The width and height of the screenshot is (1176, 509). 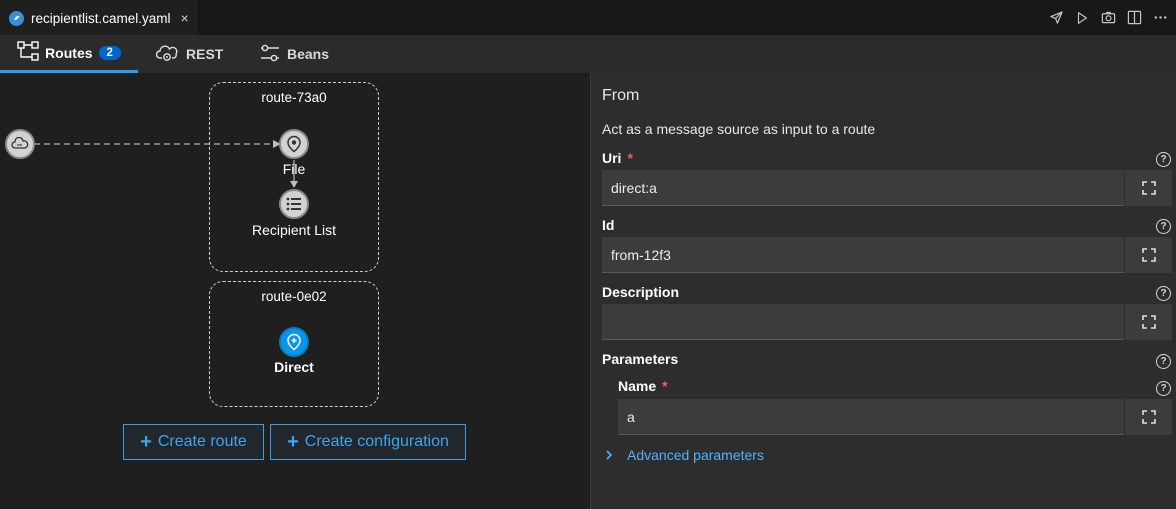 What do you see at coordinates (863, 188) in the screenshot?
I see `uri-field` at bounding box center [863, 188].